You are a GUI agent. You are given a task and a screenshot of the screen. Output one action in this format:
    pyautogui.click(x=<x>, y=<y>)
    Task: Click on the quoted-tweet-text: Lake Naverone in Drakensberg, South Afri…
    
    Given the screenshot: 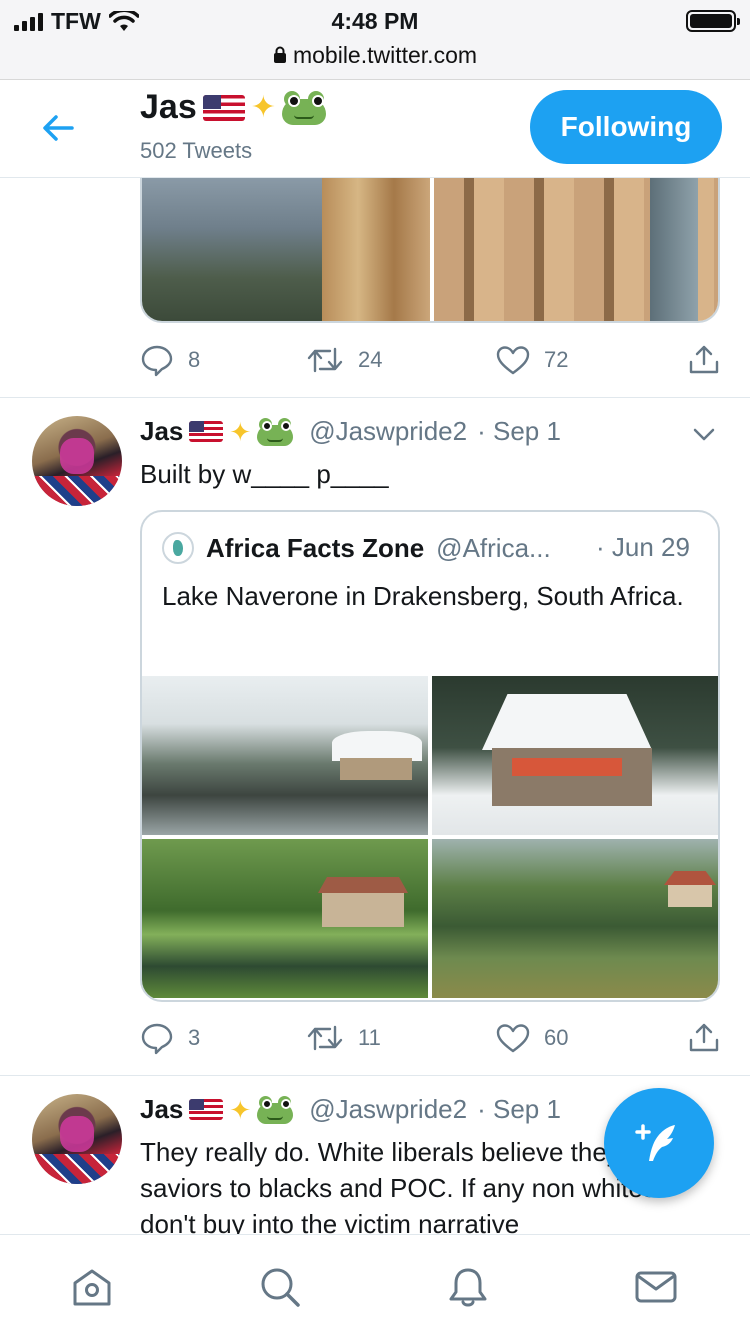 What is the action you would take?
    pyautogui.click(x=423, y=596)
    